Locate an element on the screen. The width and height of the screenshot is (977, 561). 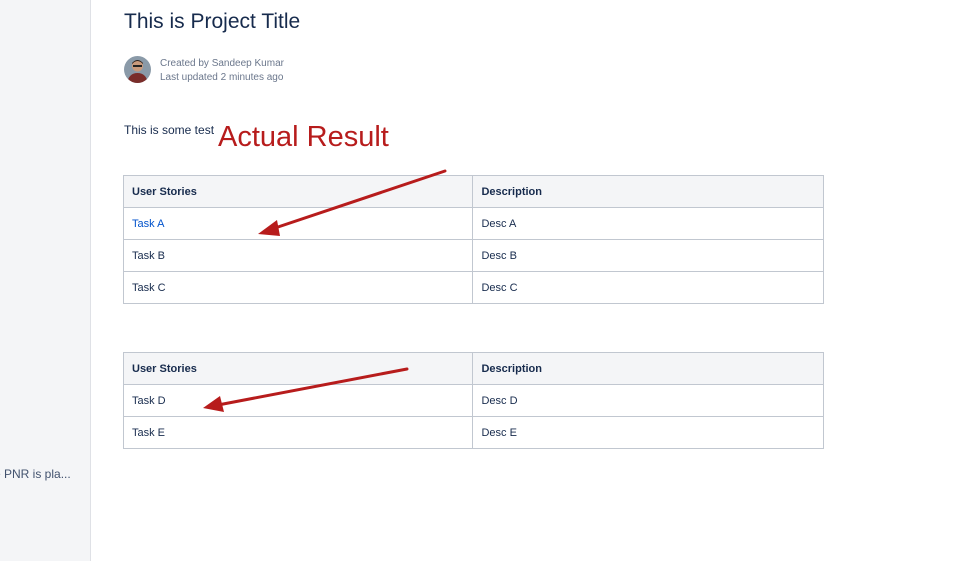
description-cell: Desc A is located at coordinates (648, 223).